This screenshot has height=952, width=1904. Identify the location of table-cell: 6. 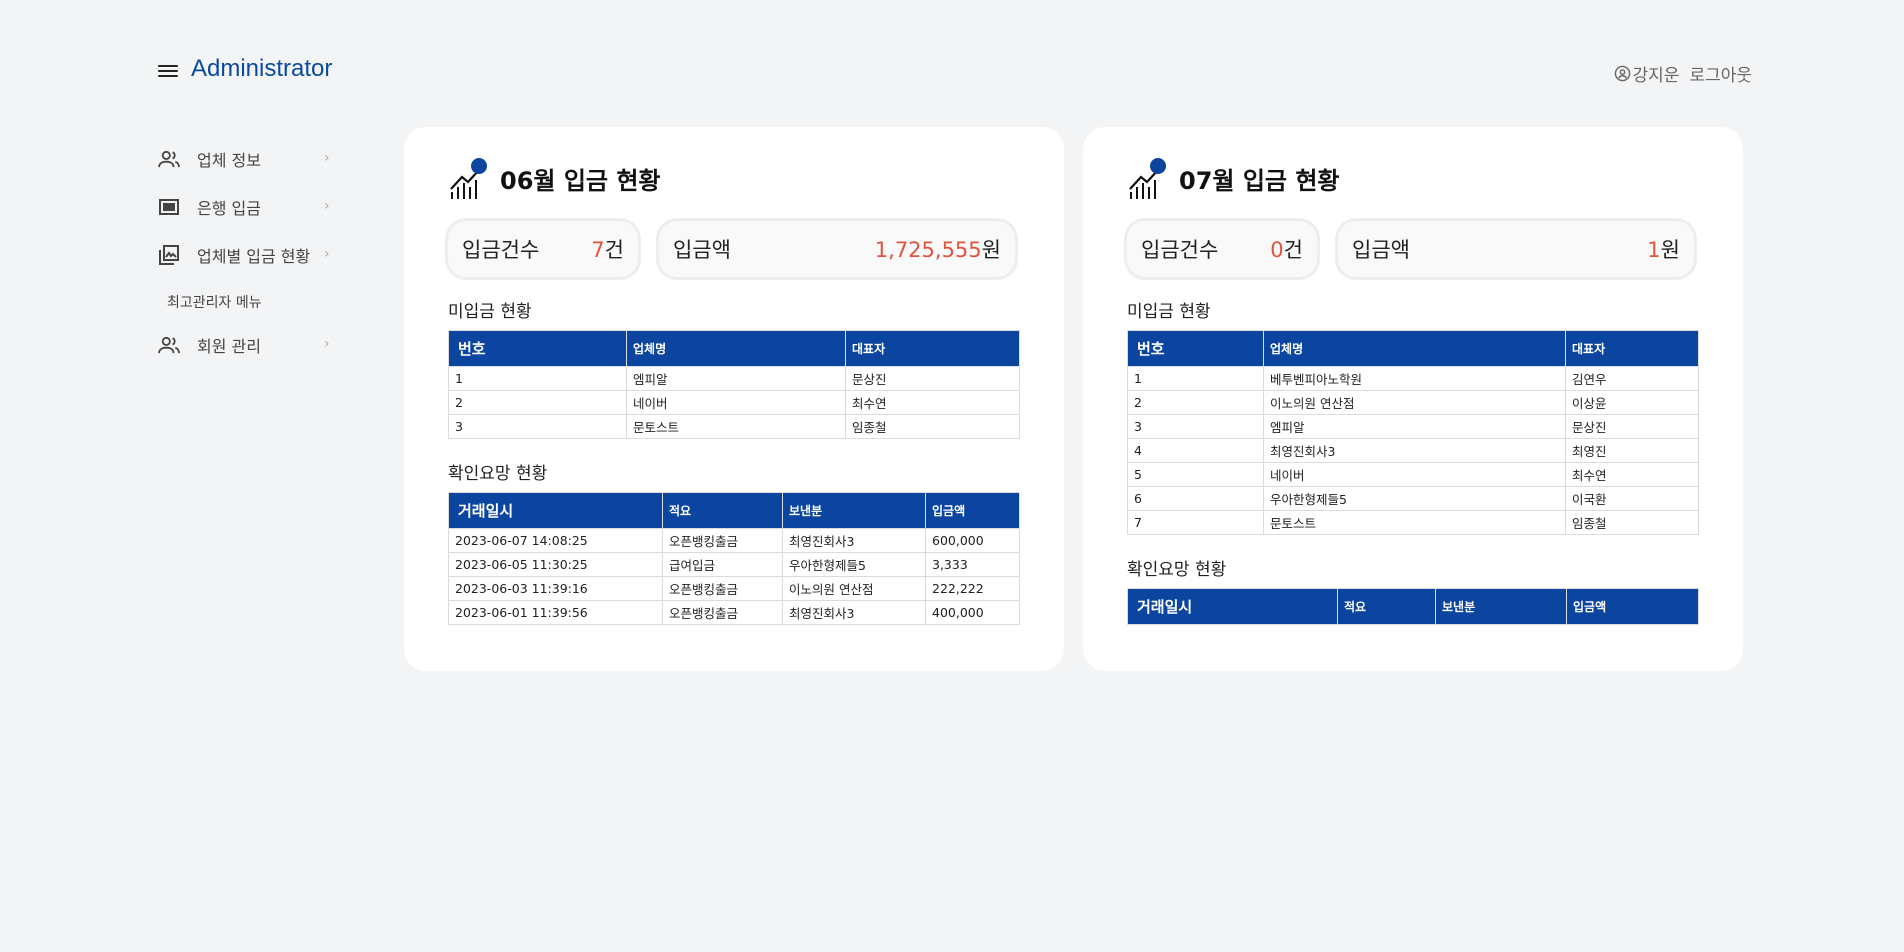
(1195, 498).